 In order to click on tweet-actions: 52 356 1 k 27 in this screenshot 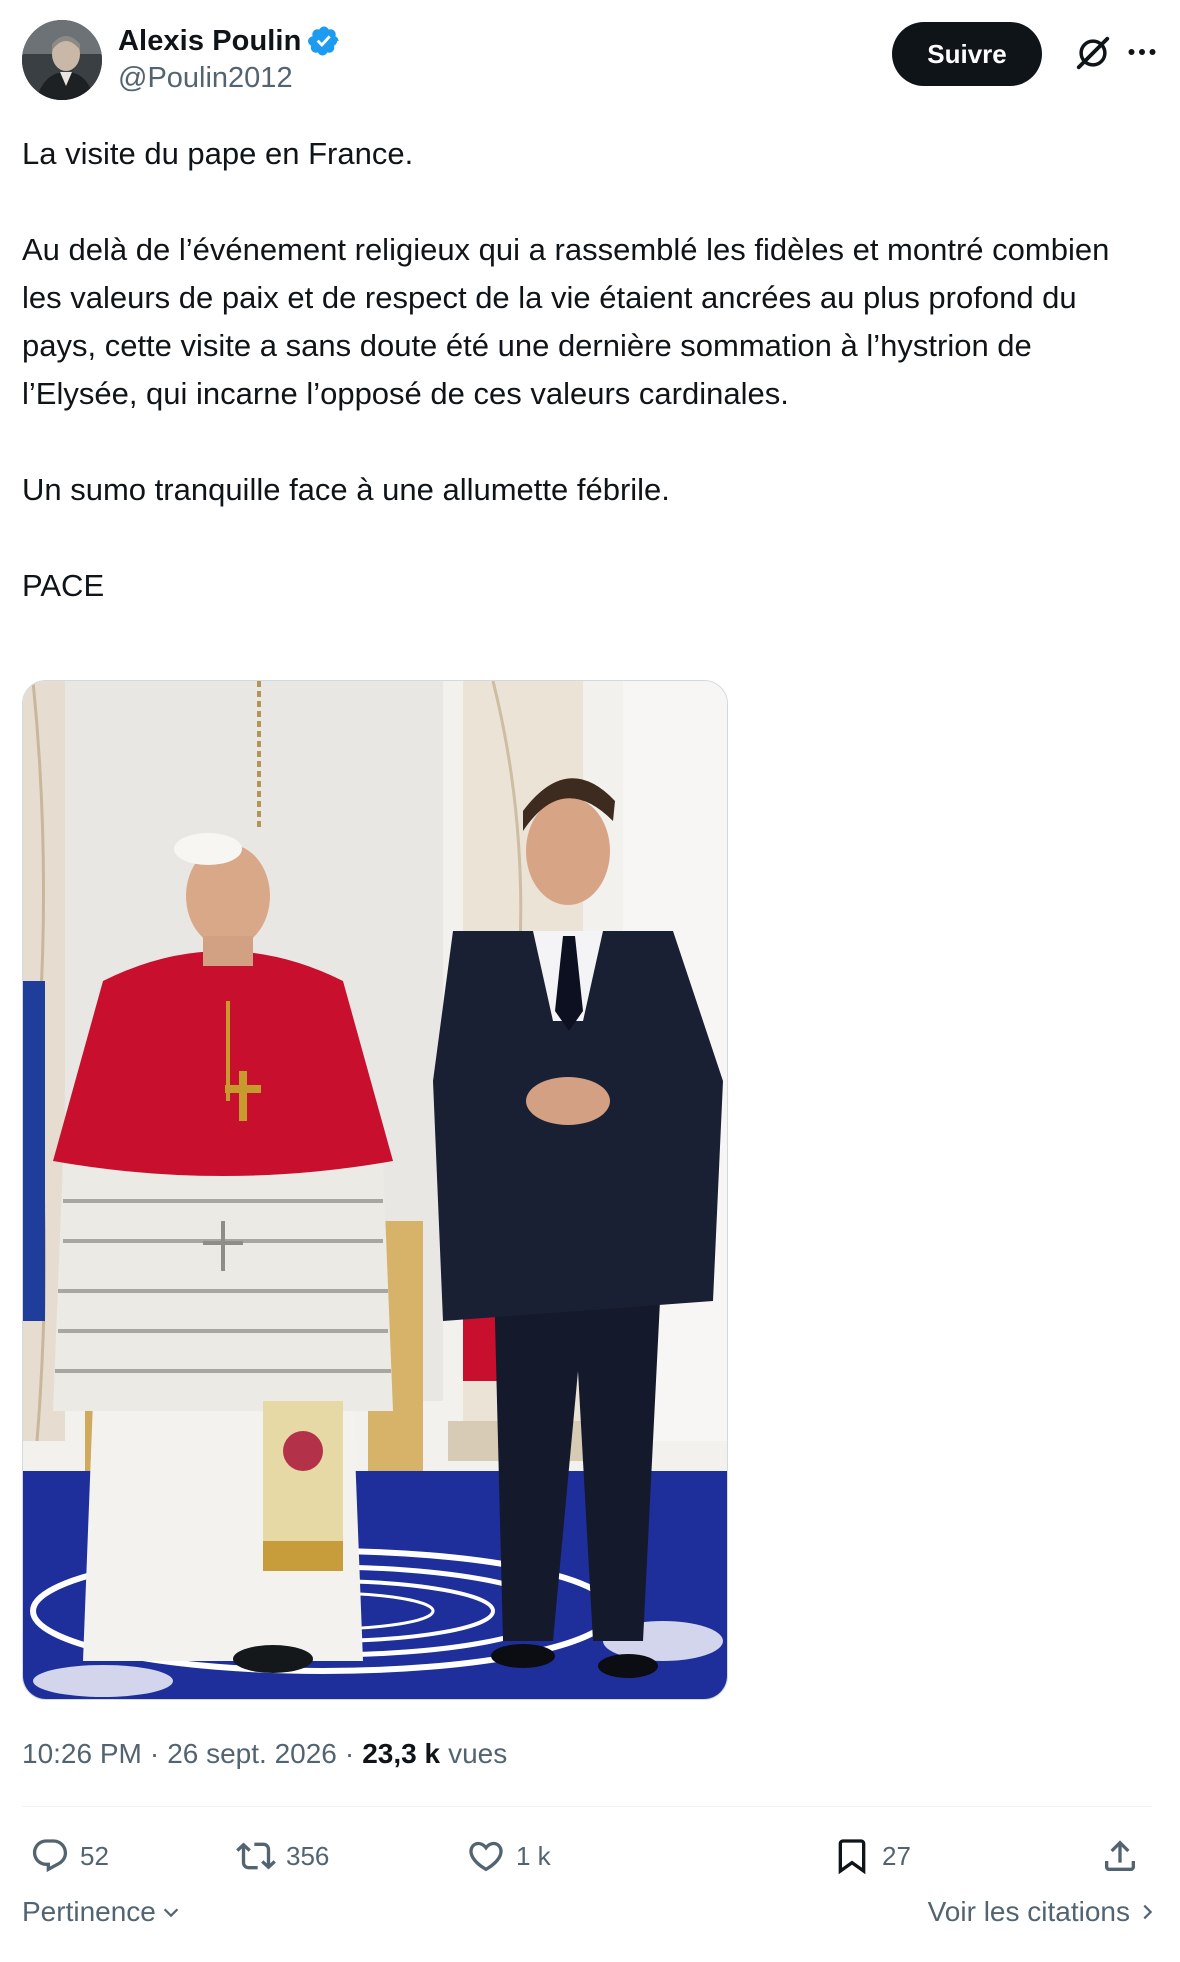, I will do `click(590, 1856)`.